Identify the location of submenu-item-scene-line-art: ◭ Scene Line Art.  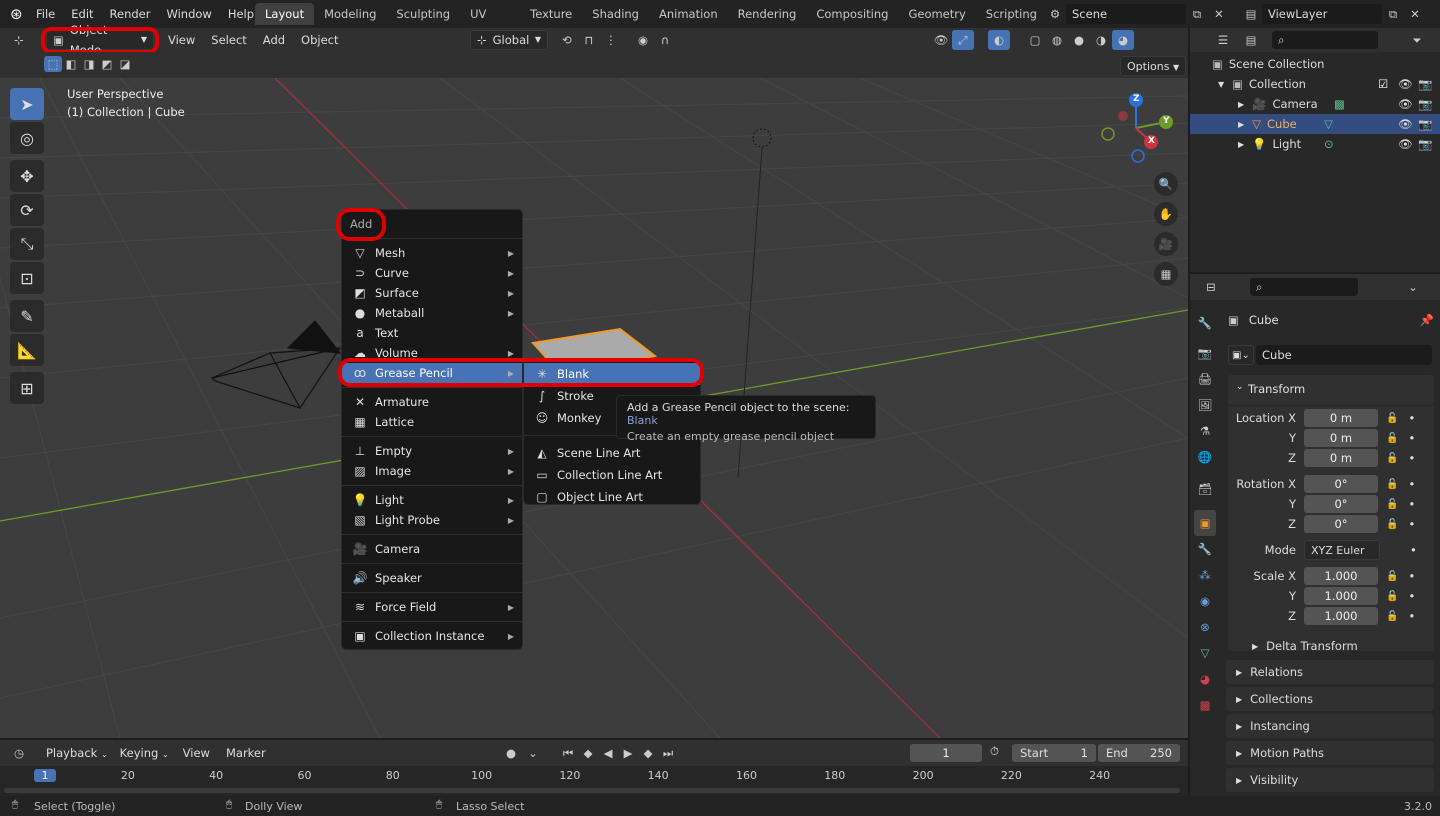
(612, 453).